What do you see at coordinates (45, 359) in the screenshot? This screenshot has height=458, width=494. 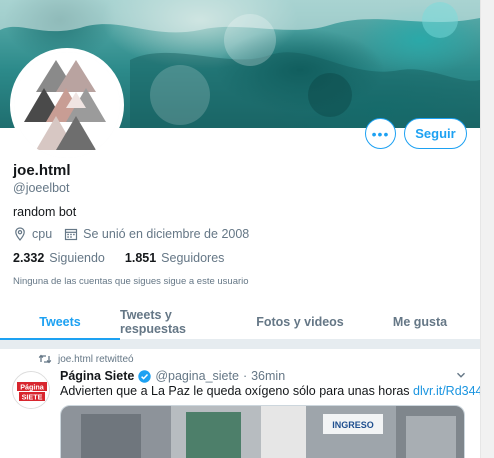 I see `retweet-icon` at bounding box center [45, 359].